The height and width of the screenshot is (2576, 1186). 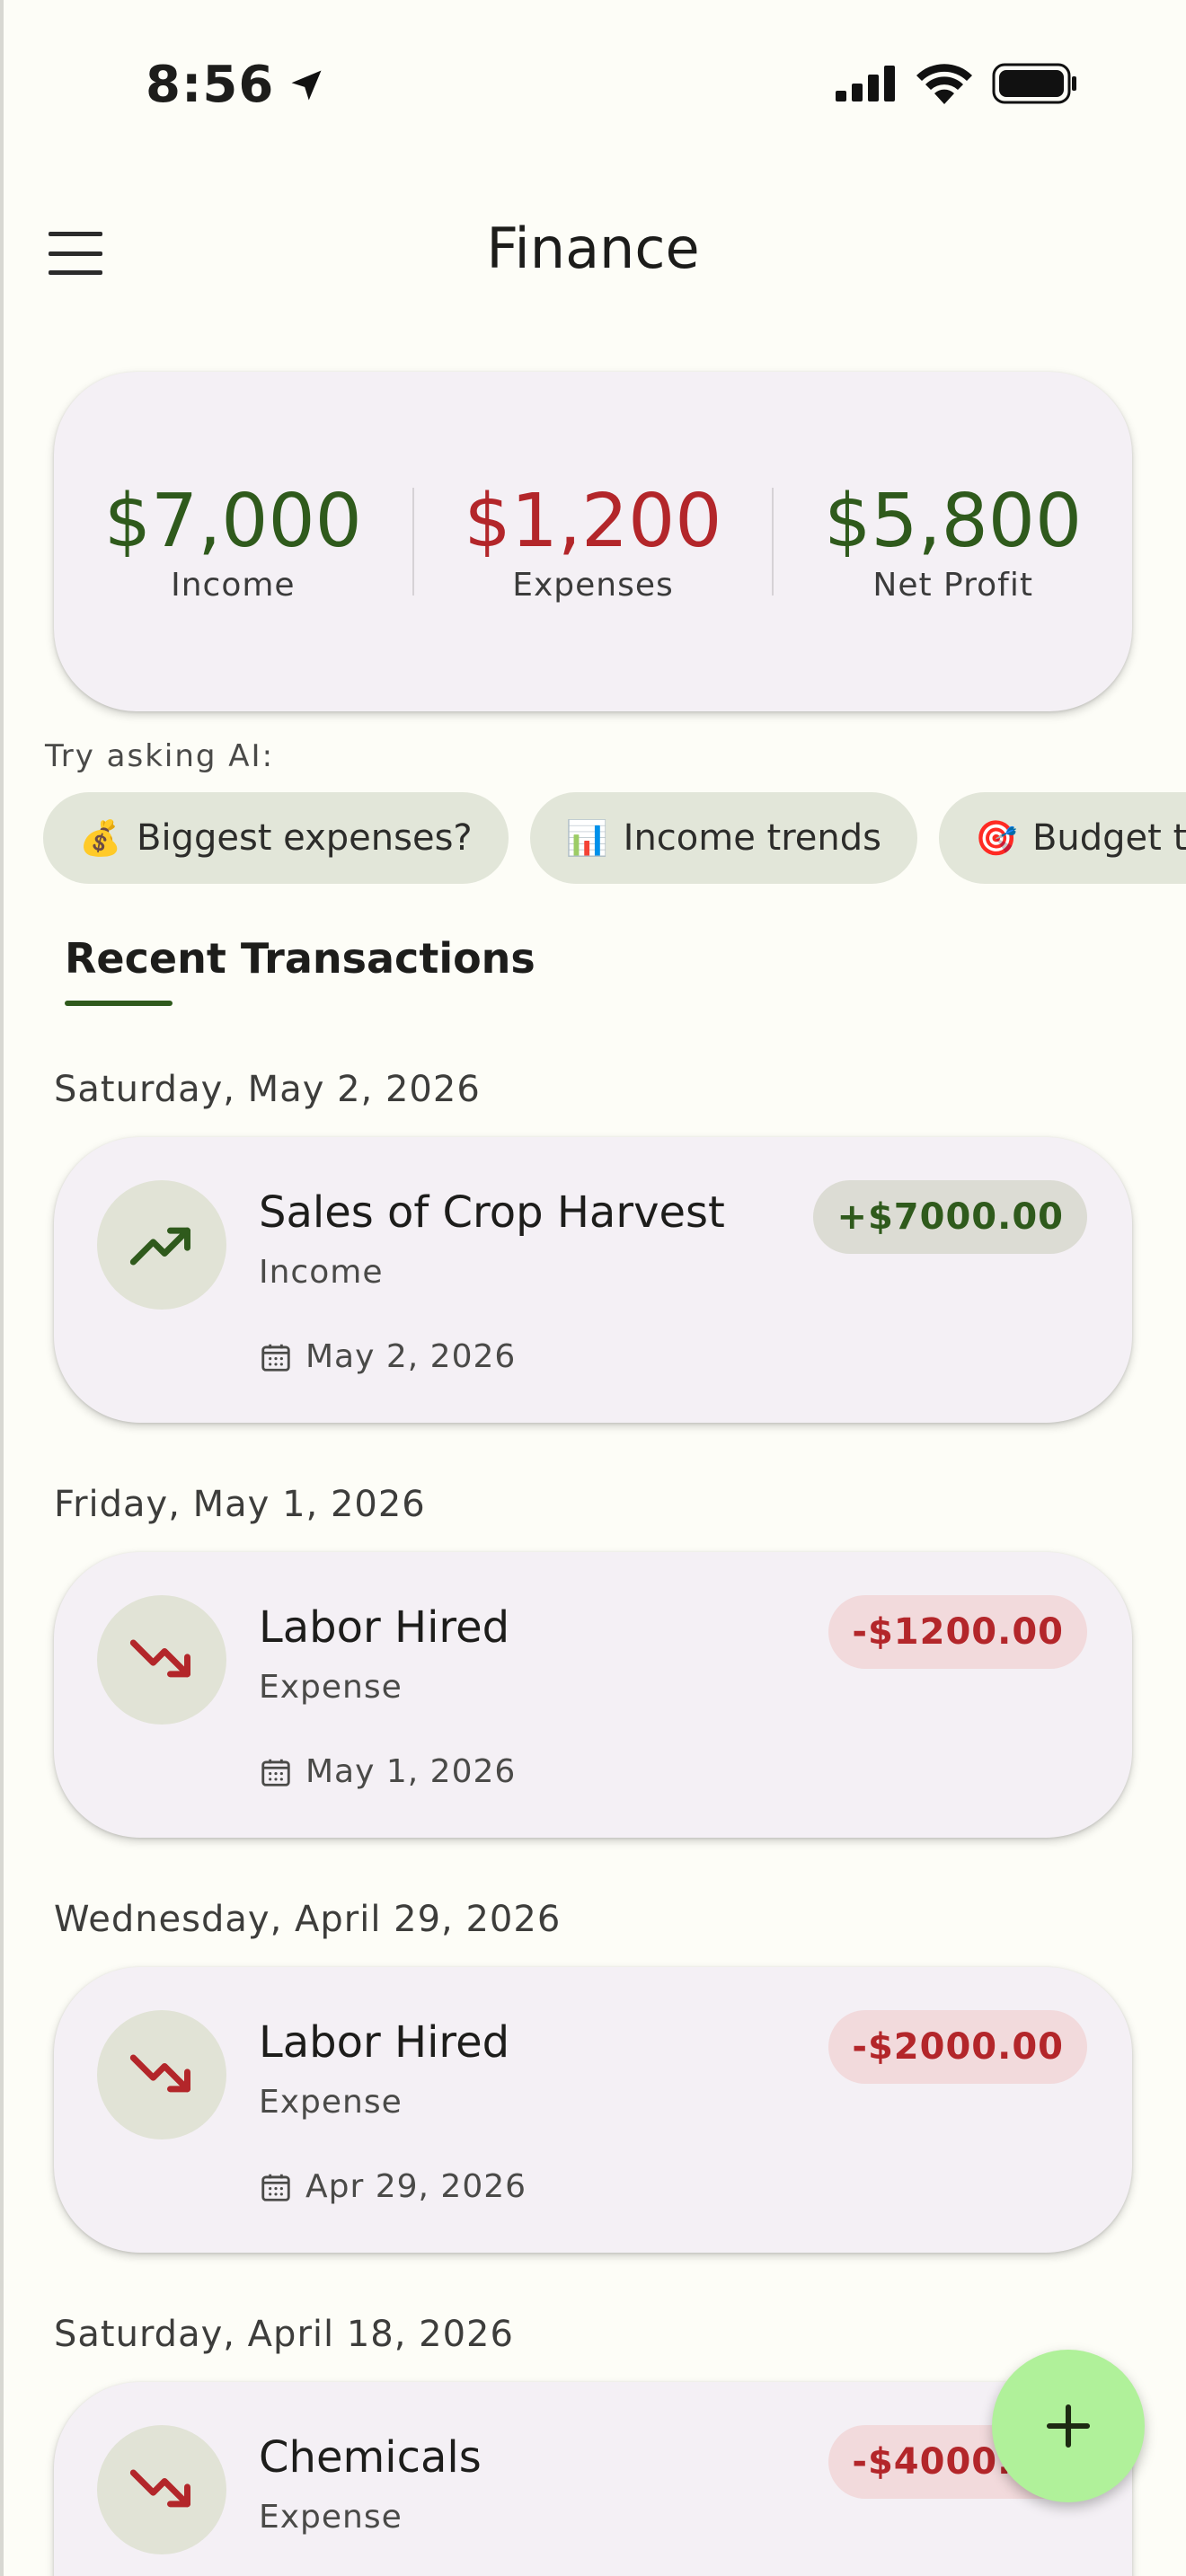 I want to click on amount-badge: -$2000.00, so click(x=957, y=2047).